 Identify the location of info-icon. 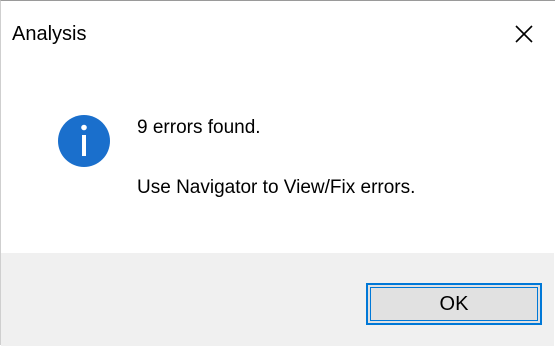
(84, 141).